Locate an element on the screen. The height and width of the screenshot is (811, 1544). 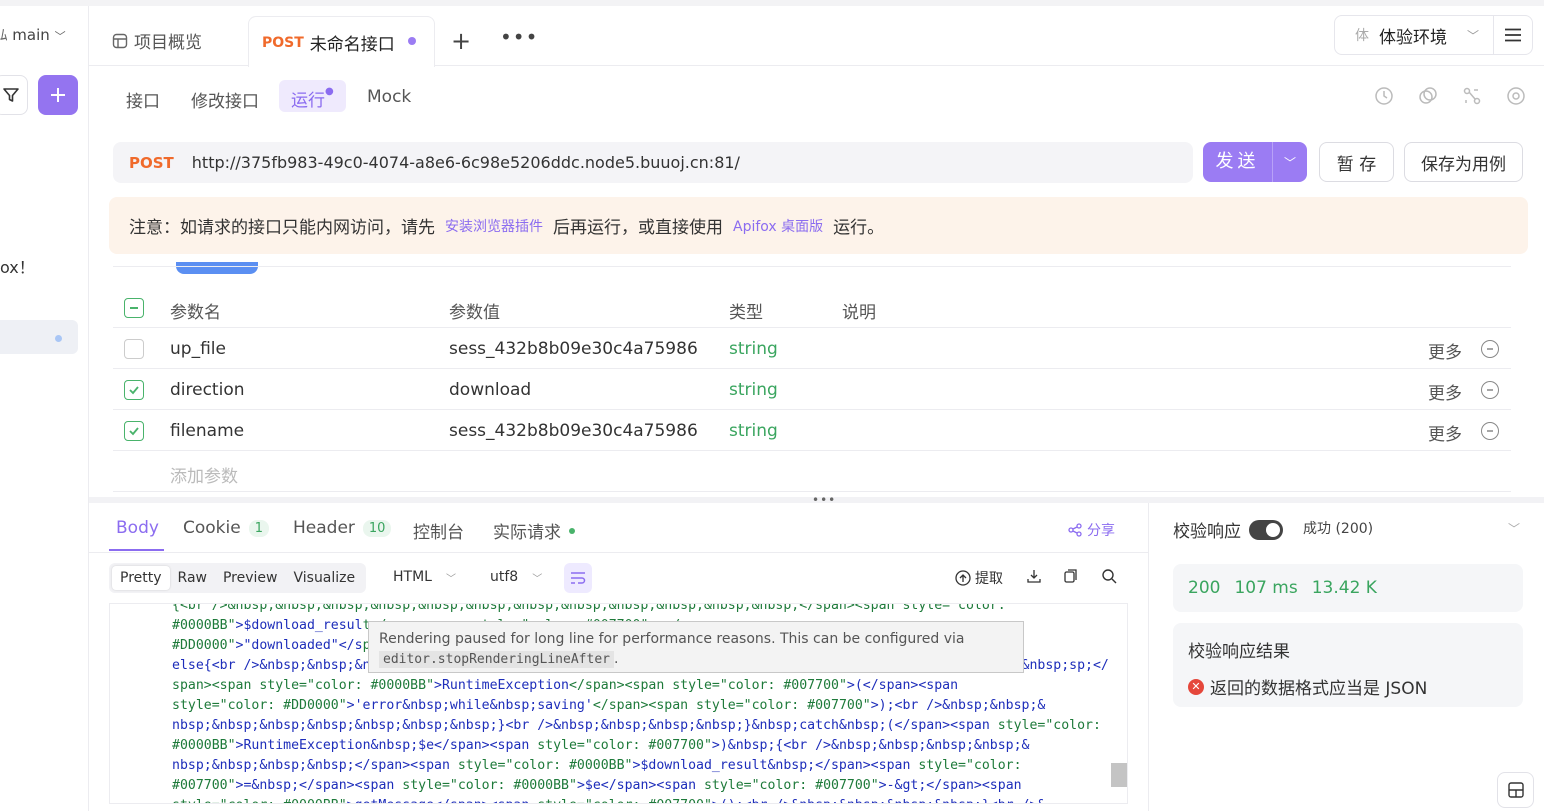
download-icon is located at coordinates (1034, 576).